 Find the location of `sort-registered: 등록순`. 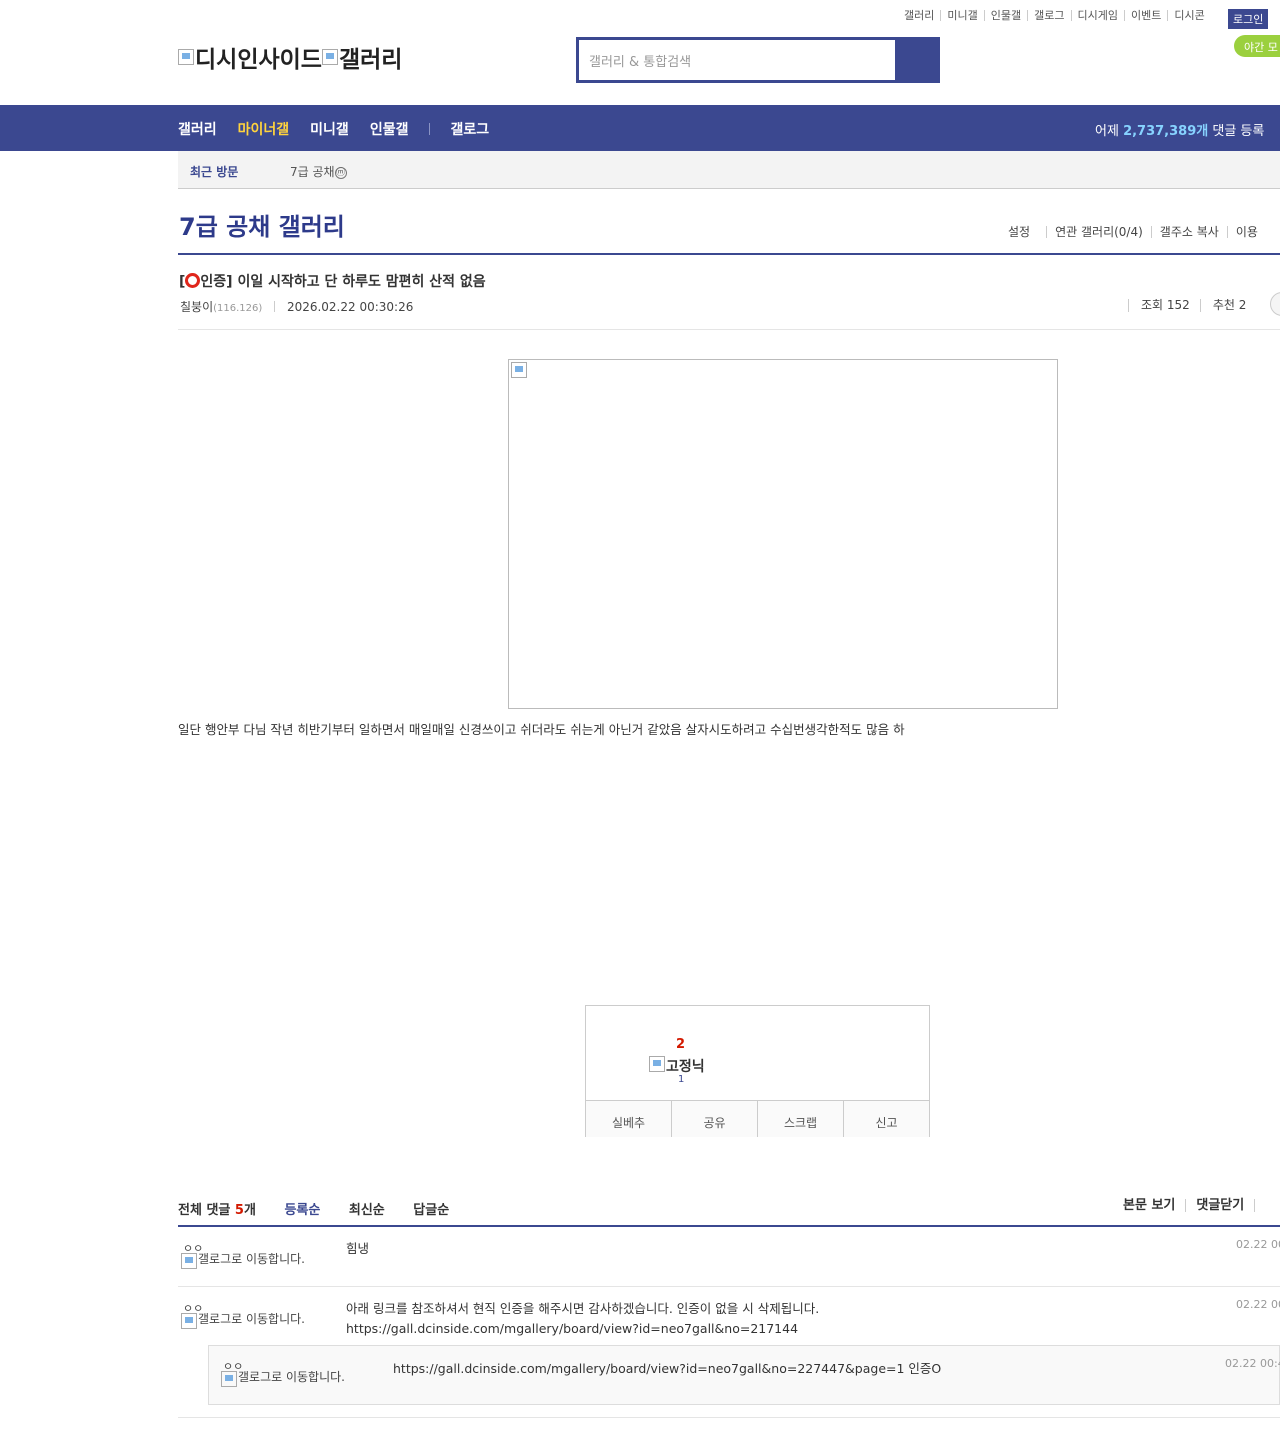

sort-registered: 등록순 is located at coordinates (302, 1210).